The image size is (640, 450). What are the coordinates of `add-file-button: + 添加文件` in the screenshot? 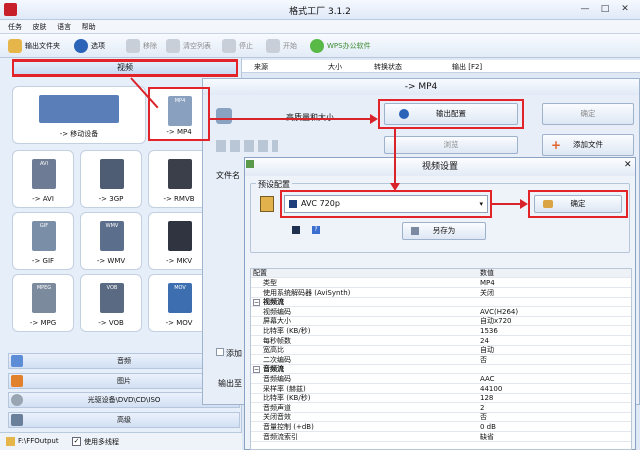 It's located at (588, 145).